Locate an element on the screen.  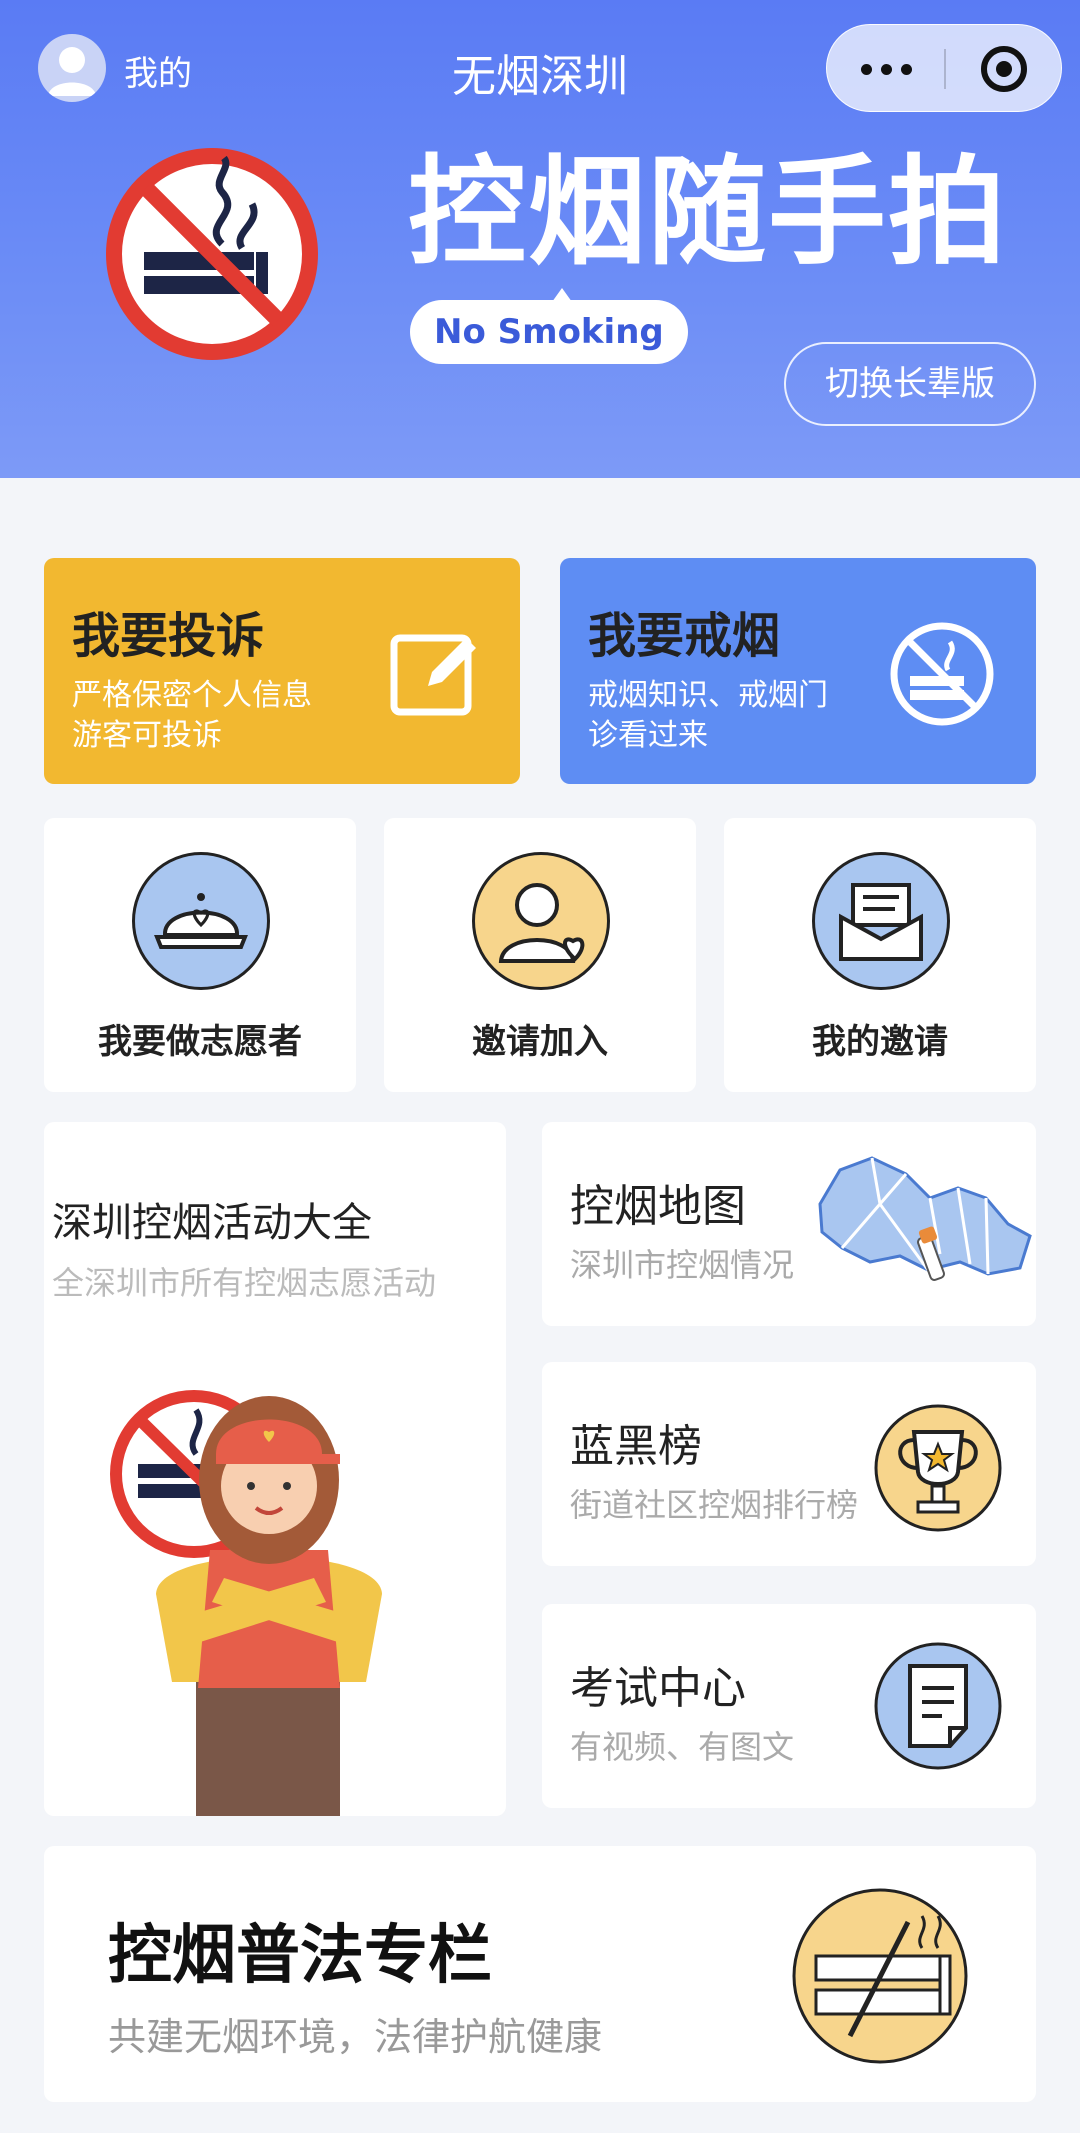
activities-title: 深圳控烟活动大全 is located at coordinates (212, 1223).